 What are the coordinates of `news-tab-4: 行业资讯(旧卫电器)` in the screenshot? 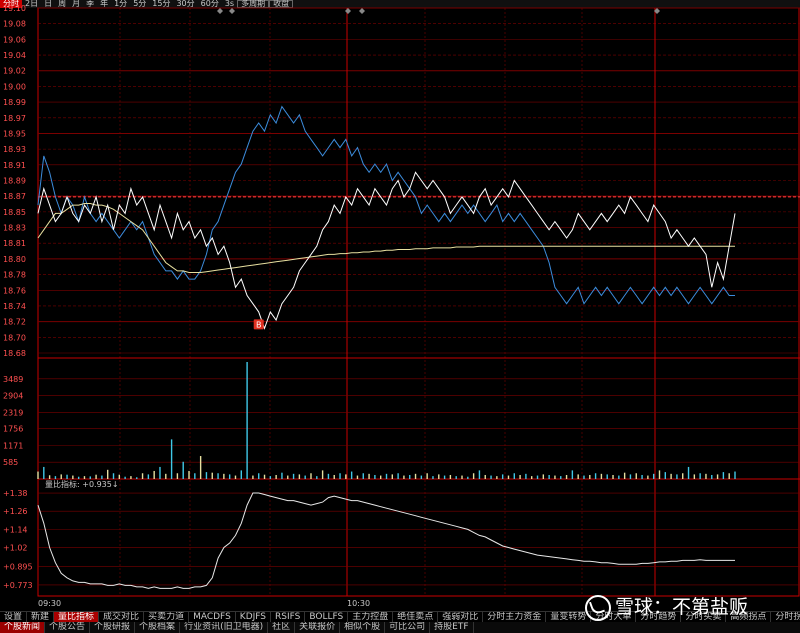 It's located at (224, 627).